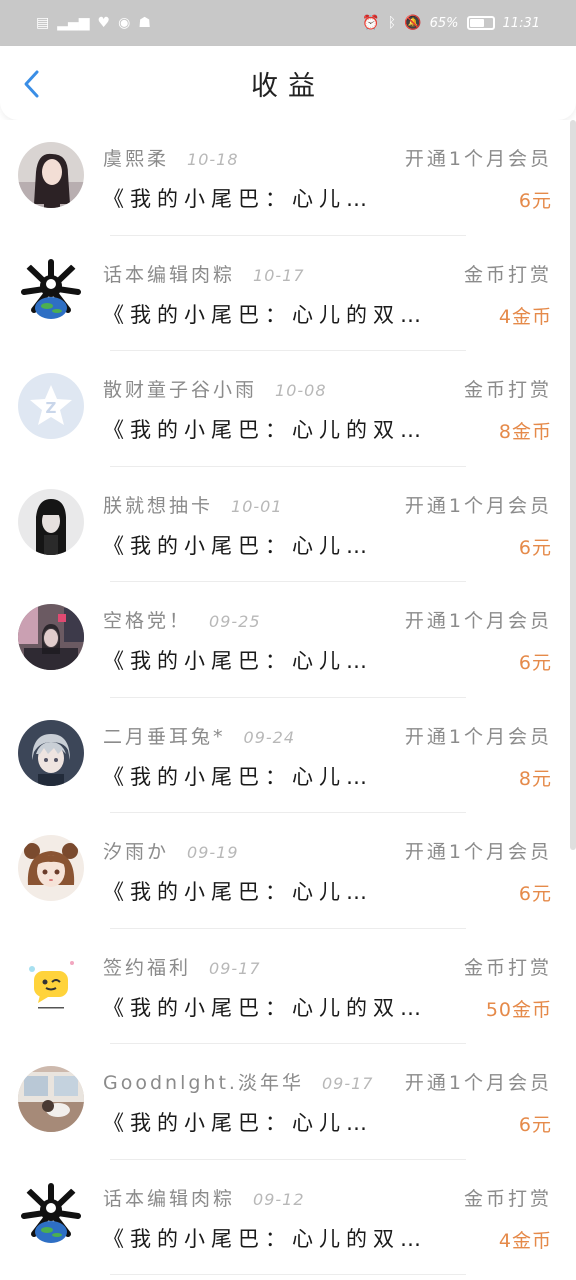 This screenshot has height=1280, width=576. I want to click on battery-fill, so click(476, 23).